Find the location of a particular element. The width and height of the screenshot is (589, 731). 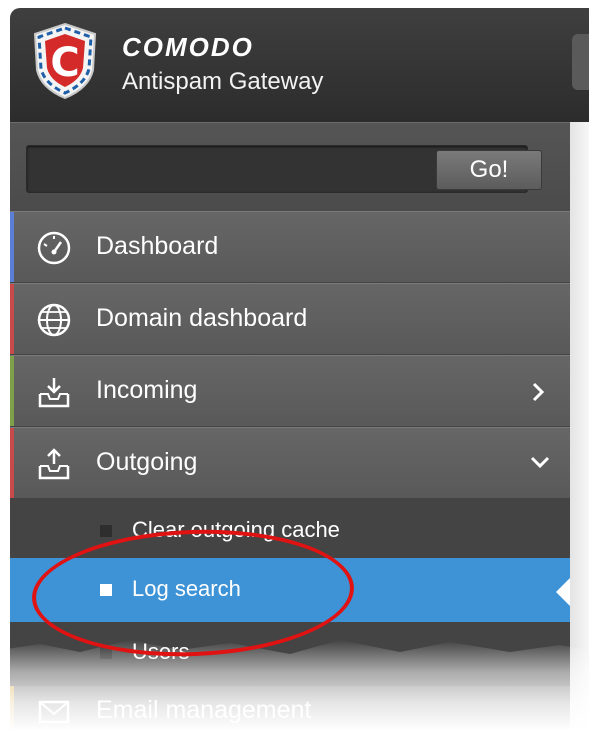

envelope-icon is located at coordinates (54, 711).